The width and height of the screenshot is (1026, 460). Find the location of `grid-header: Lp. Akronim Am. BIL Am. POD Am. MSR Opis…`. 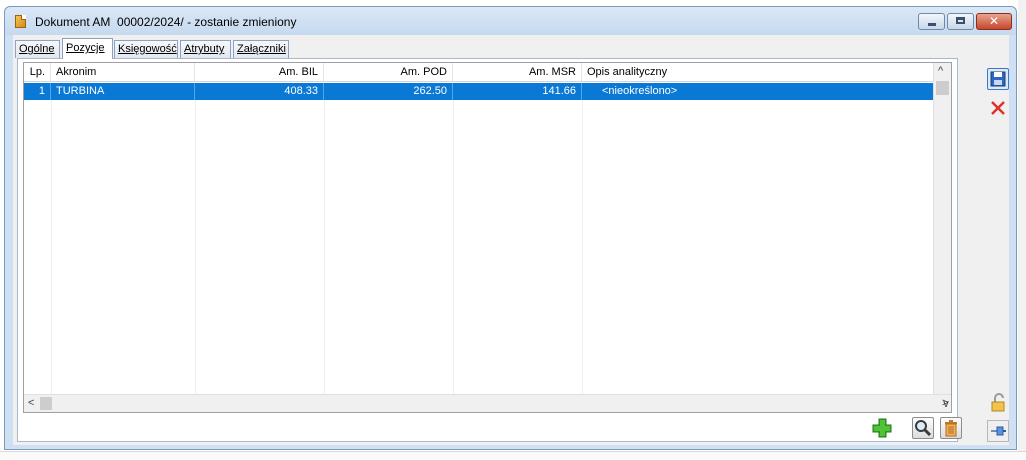

grid-header: Lp. Akronim Am. BIL Am. POD Am. MSR Opis… is located at coordinates (487, 72).